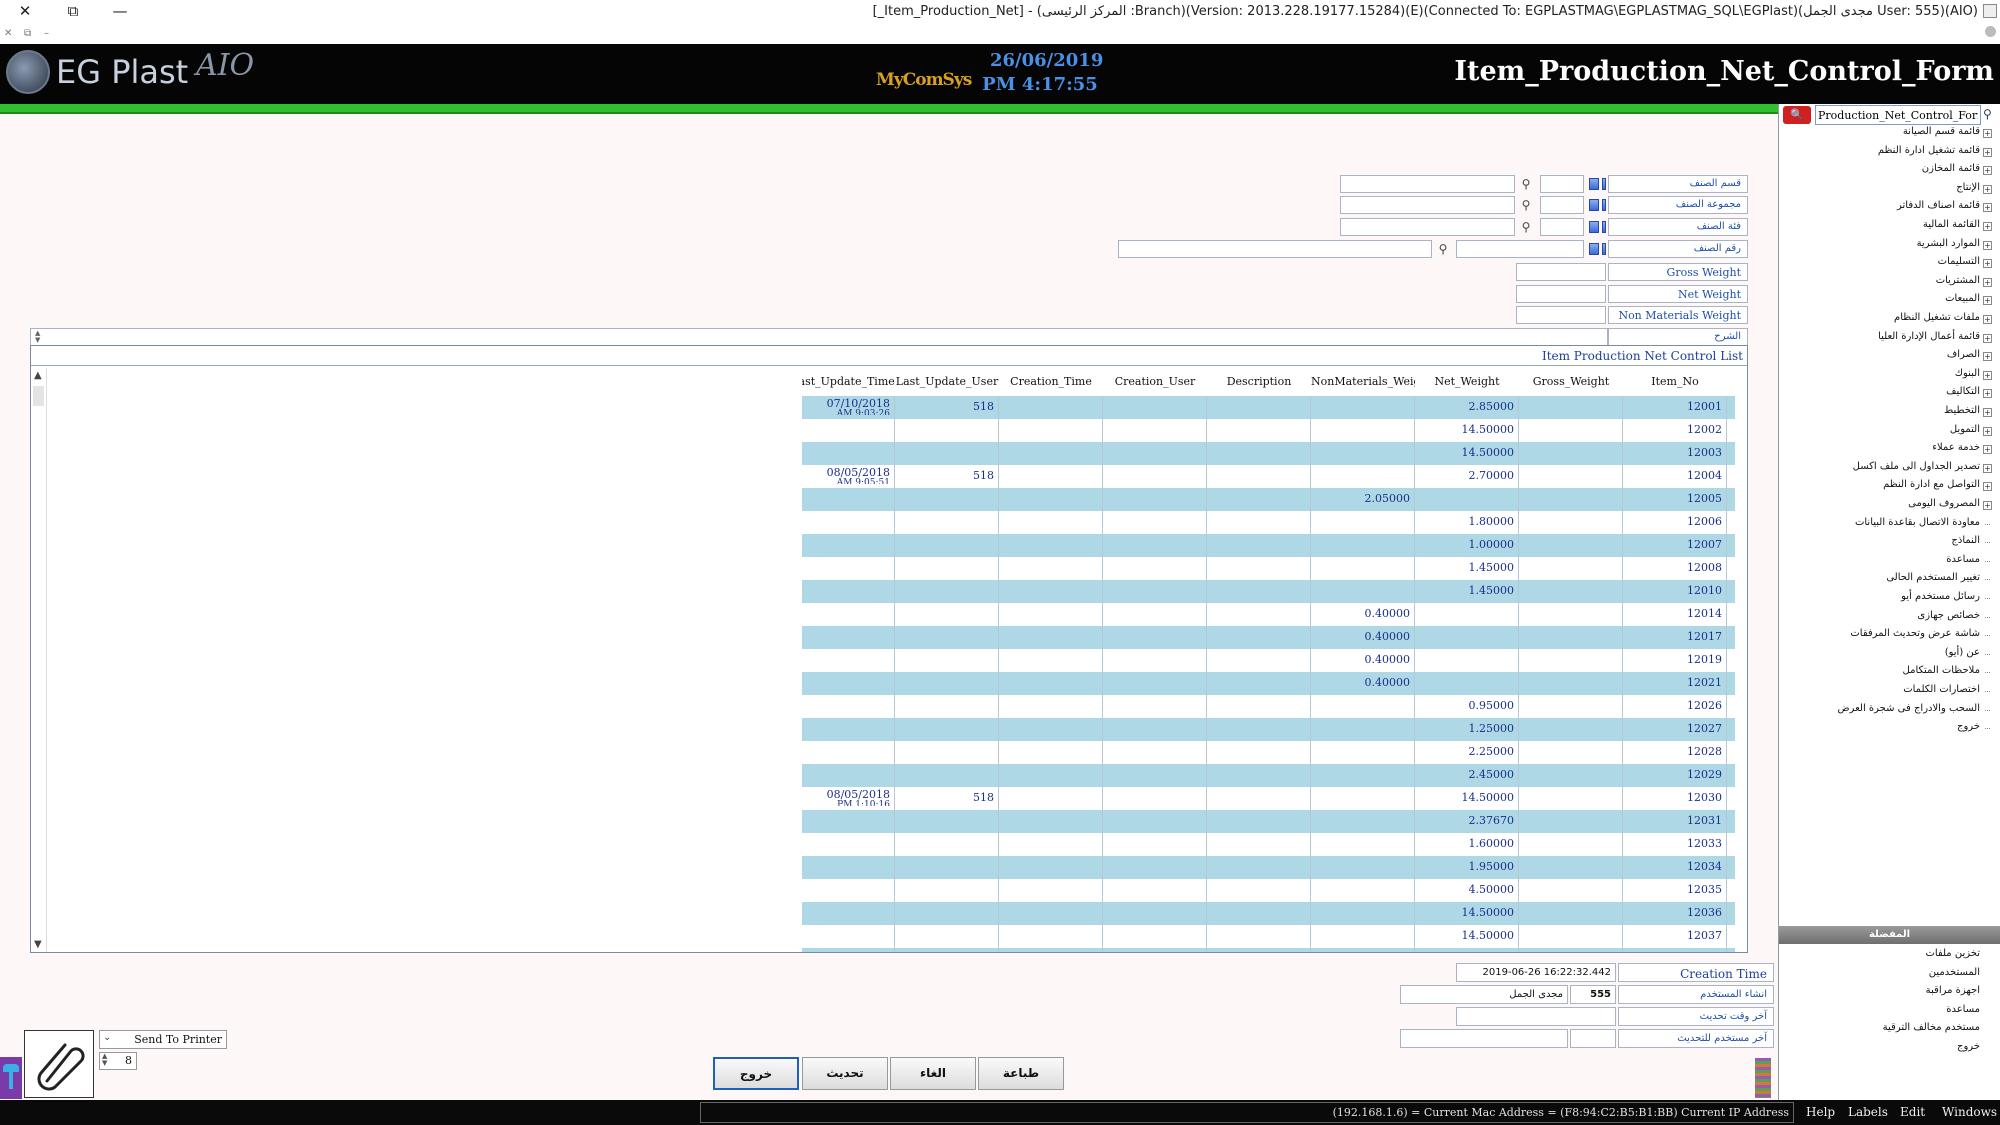  What do you see at coordinates (1974, 191) in the screenshot?
I see `tree-item: الإنتاج +` at bounding box center [1974, 191].